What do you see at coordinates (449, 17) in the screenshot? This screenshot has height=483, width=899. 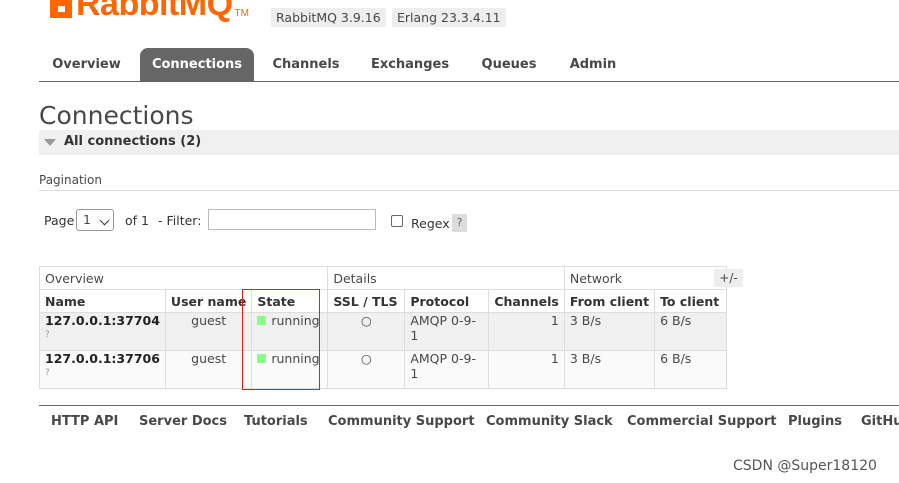 I see `erlang-version-badge: Erlang 23.3.4.11` at bounding box center [449, 17].